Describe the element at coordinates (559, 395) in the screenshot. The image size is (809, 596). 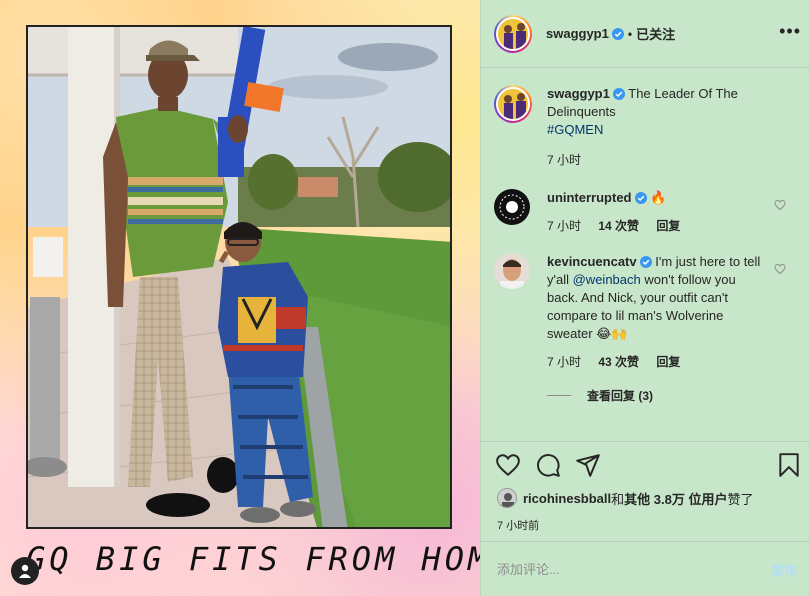
I see `replies-divider` at that location.